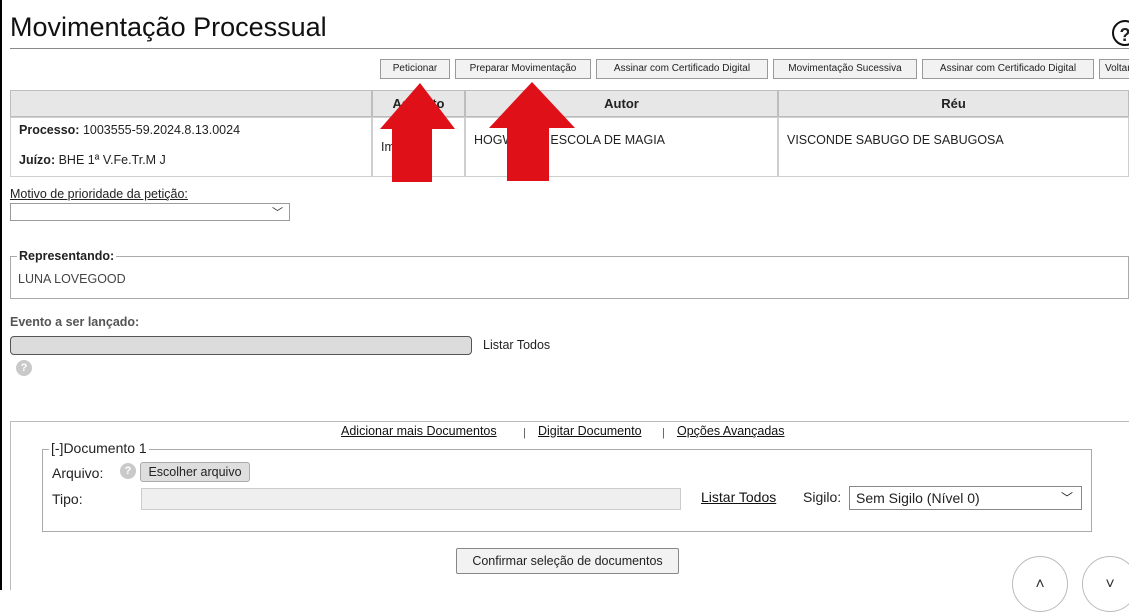 This screenshot has width=1129, height=613. I want to click on scroll-down-button: ˅, so click(1105, 584).